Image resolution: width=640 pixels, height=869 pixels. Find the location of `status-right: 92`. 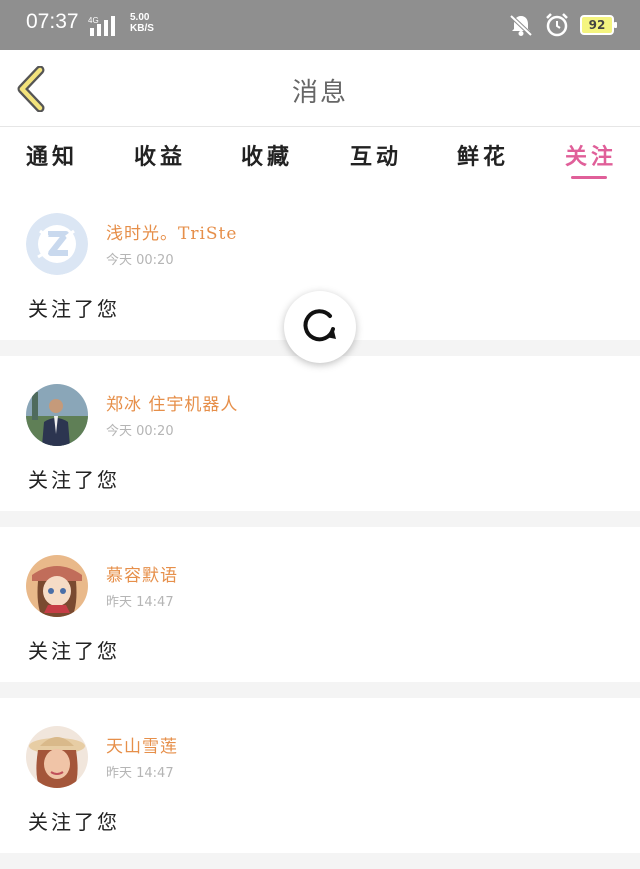

status-right: 92 is located at coordinates (562, 25).